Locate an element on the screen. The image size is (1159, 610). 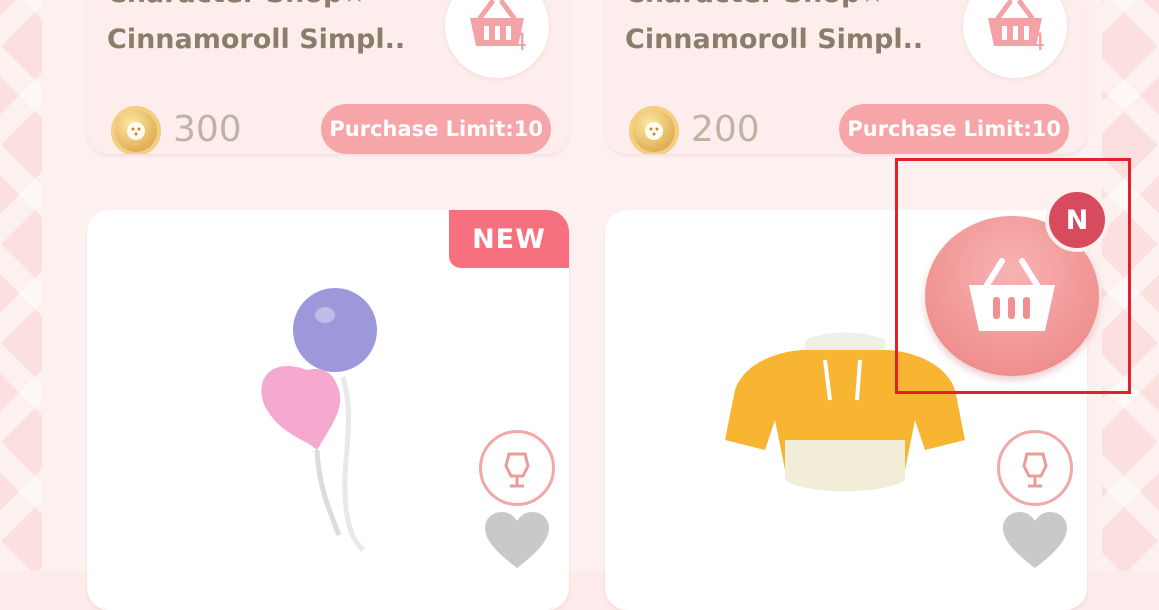
new-tag: NEW is located at coordinates (509, 239).